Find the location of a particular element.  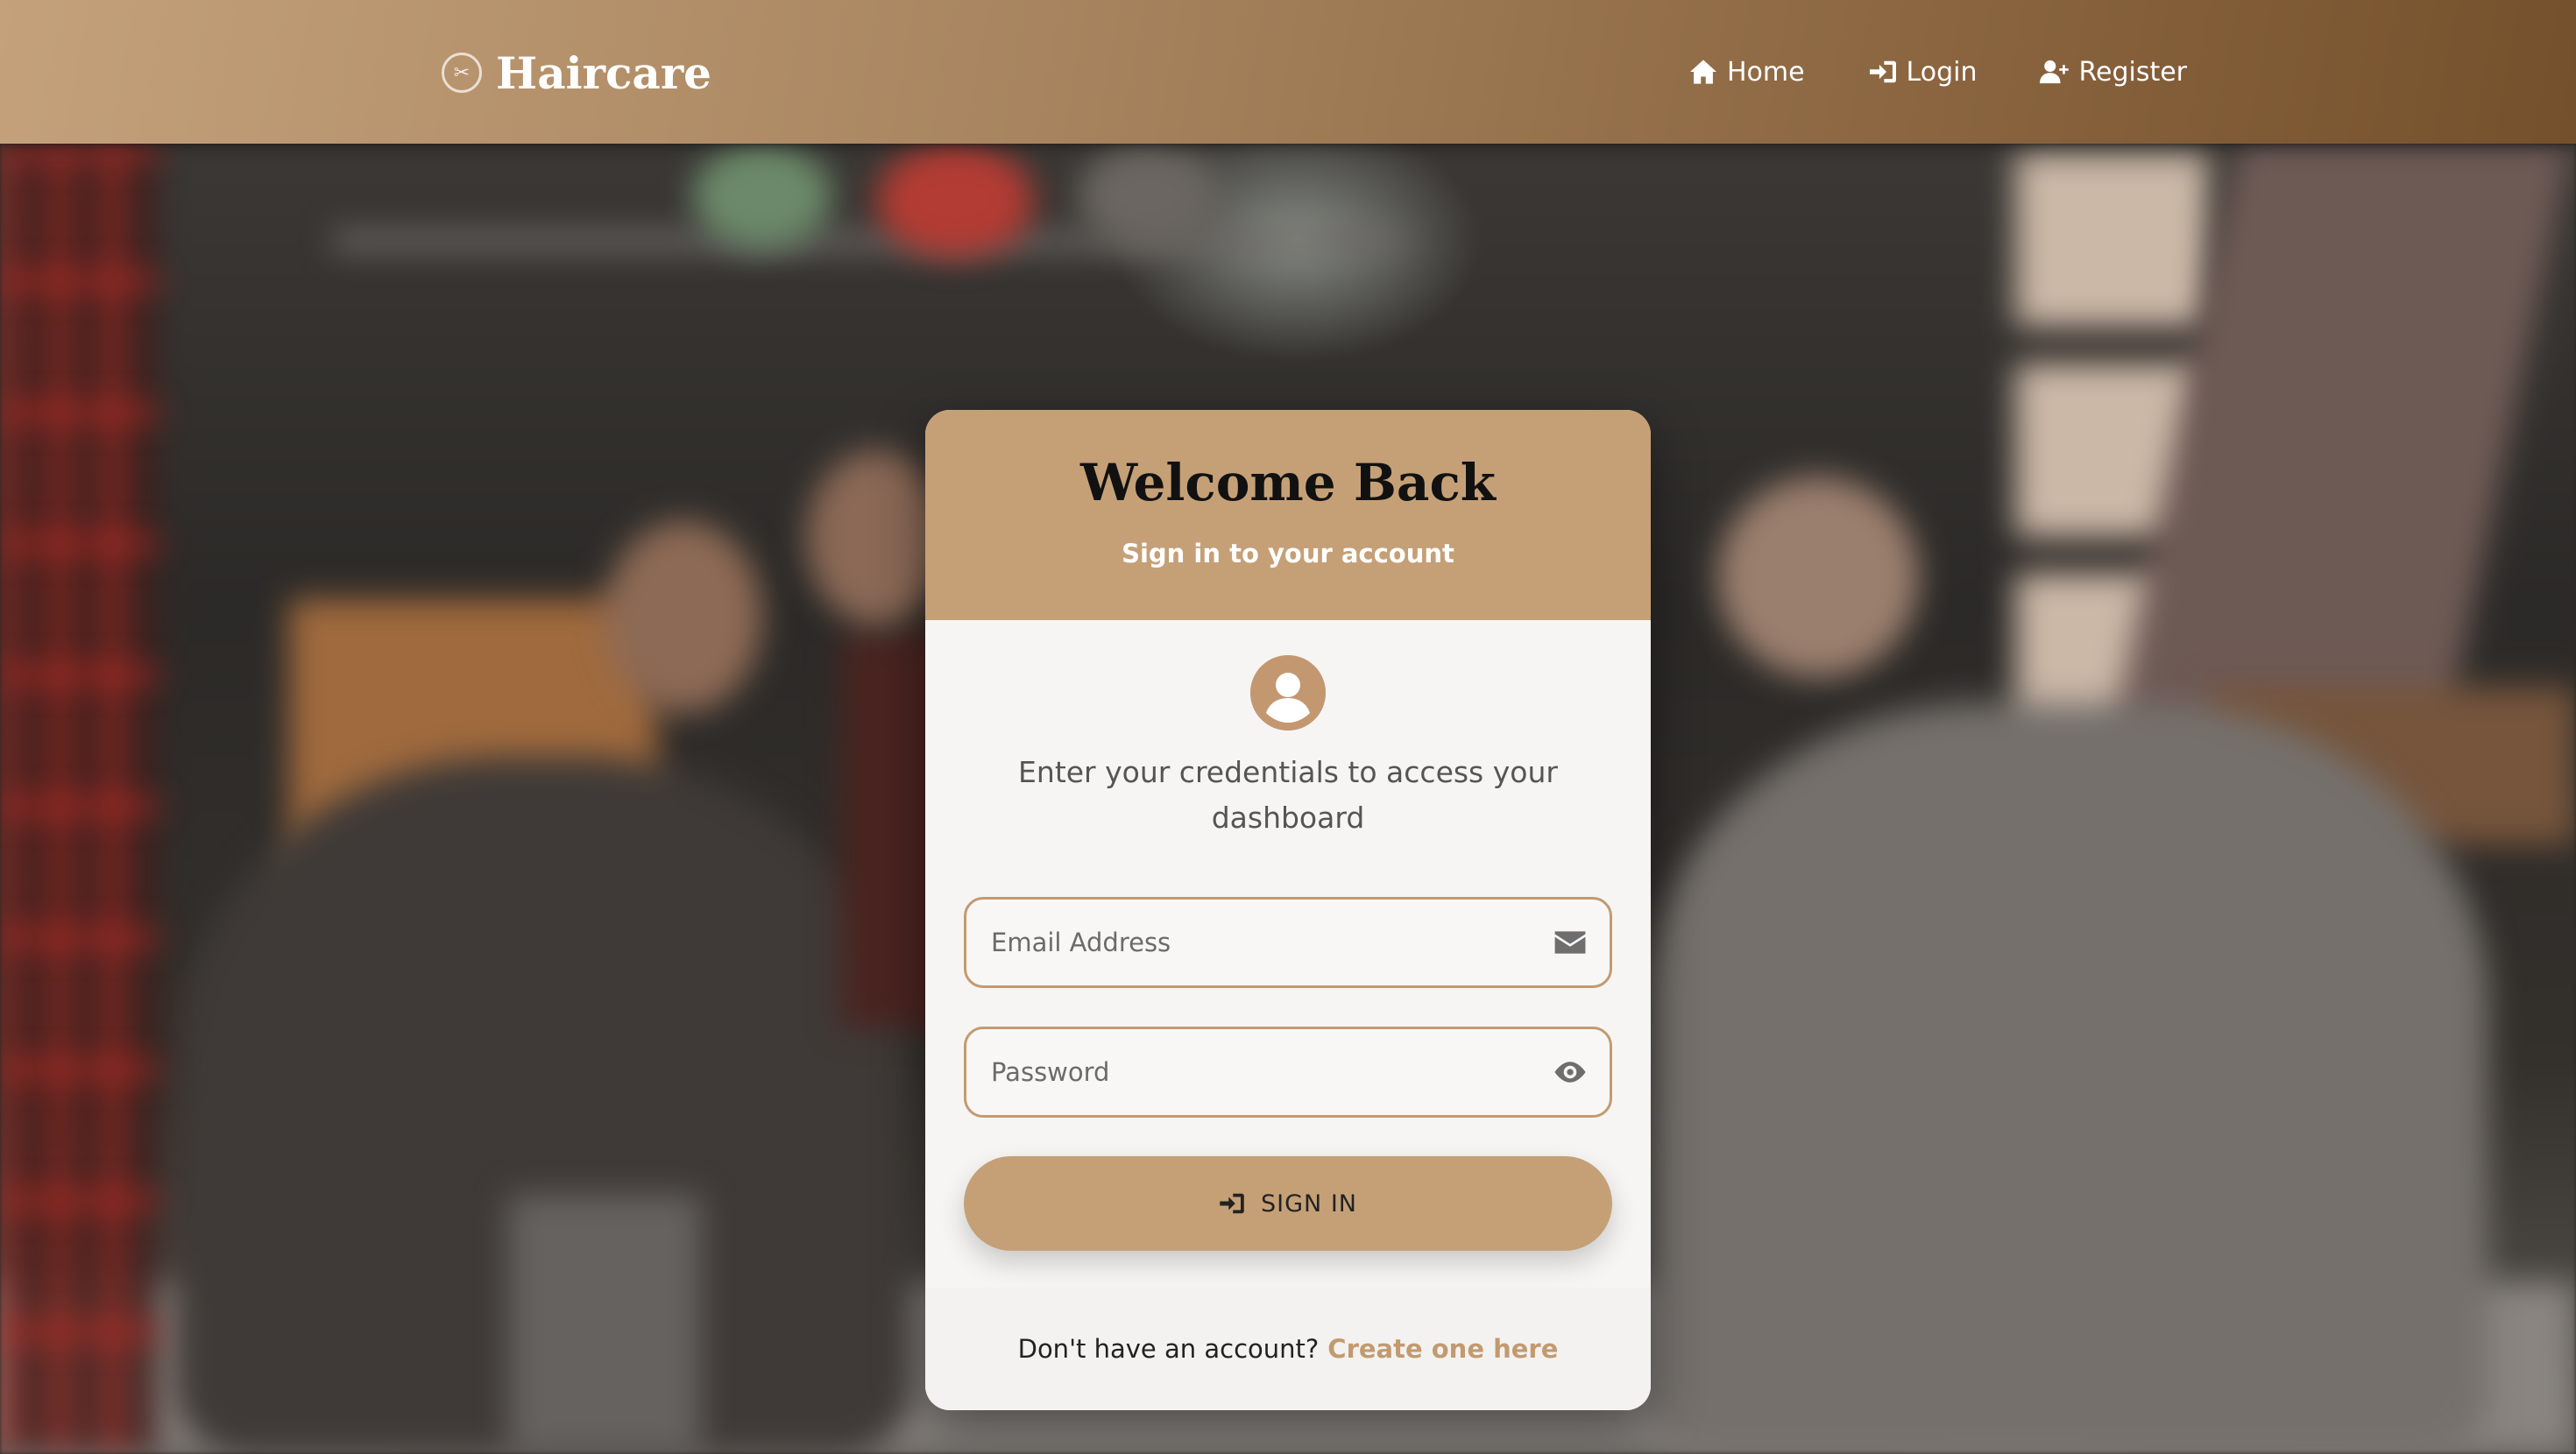

email-input is located at coordinates (1272, 942).